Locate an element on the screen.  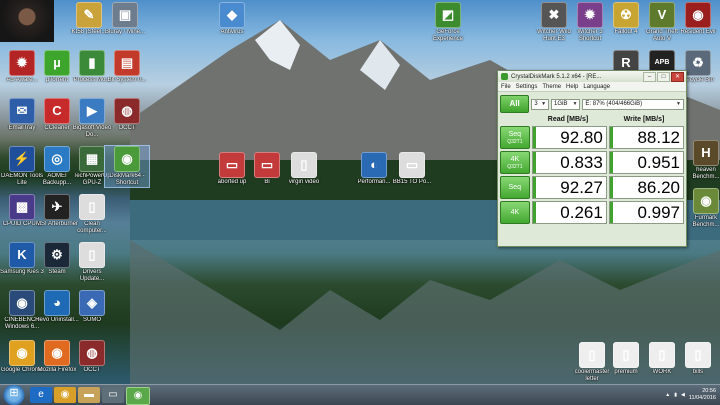
desktop-icon-image: ◐ is located at coordinates (374, 165).